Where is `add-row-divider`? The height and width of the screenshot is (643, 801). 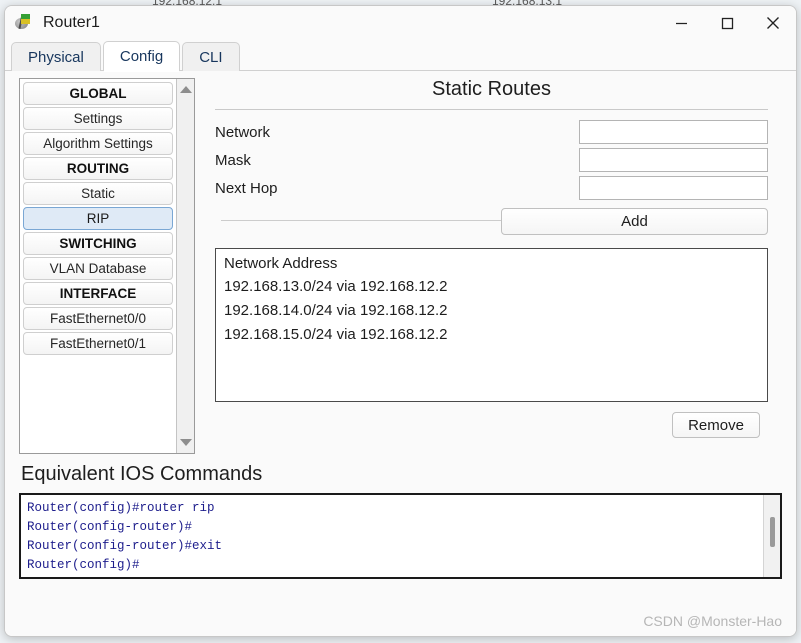
add-row-divider is located at coordinates (361, 220).